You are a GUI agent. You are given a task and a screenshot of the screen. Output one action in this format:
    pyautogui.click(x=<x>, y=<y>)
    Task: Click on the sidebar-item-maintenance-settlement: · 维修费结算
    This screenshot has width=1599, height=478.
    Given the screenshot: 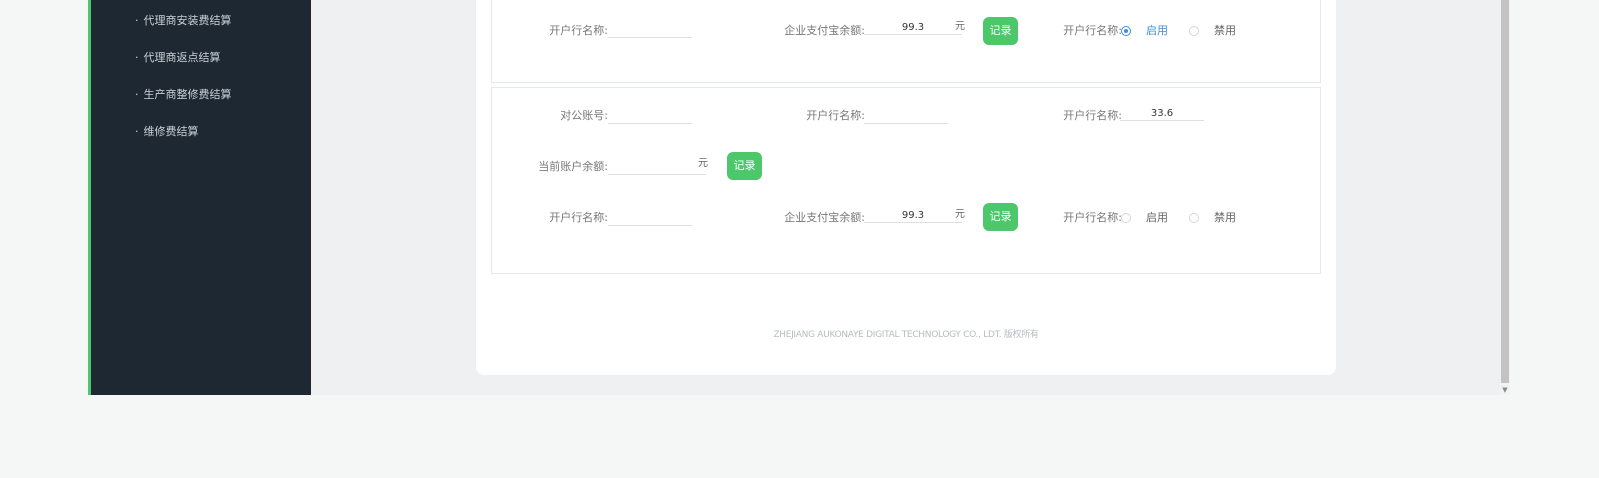 What is the action you would take?
    pyautogui.click(x=167, y=132)
    